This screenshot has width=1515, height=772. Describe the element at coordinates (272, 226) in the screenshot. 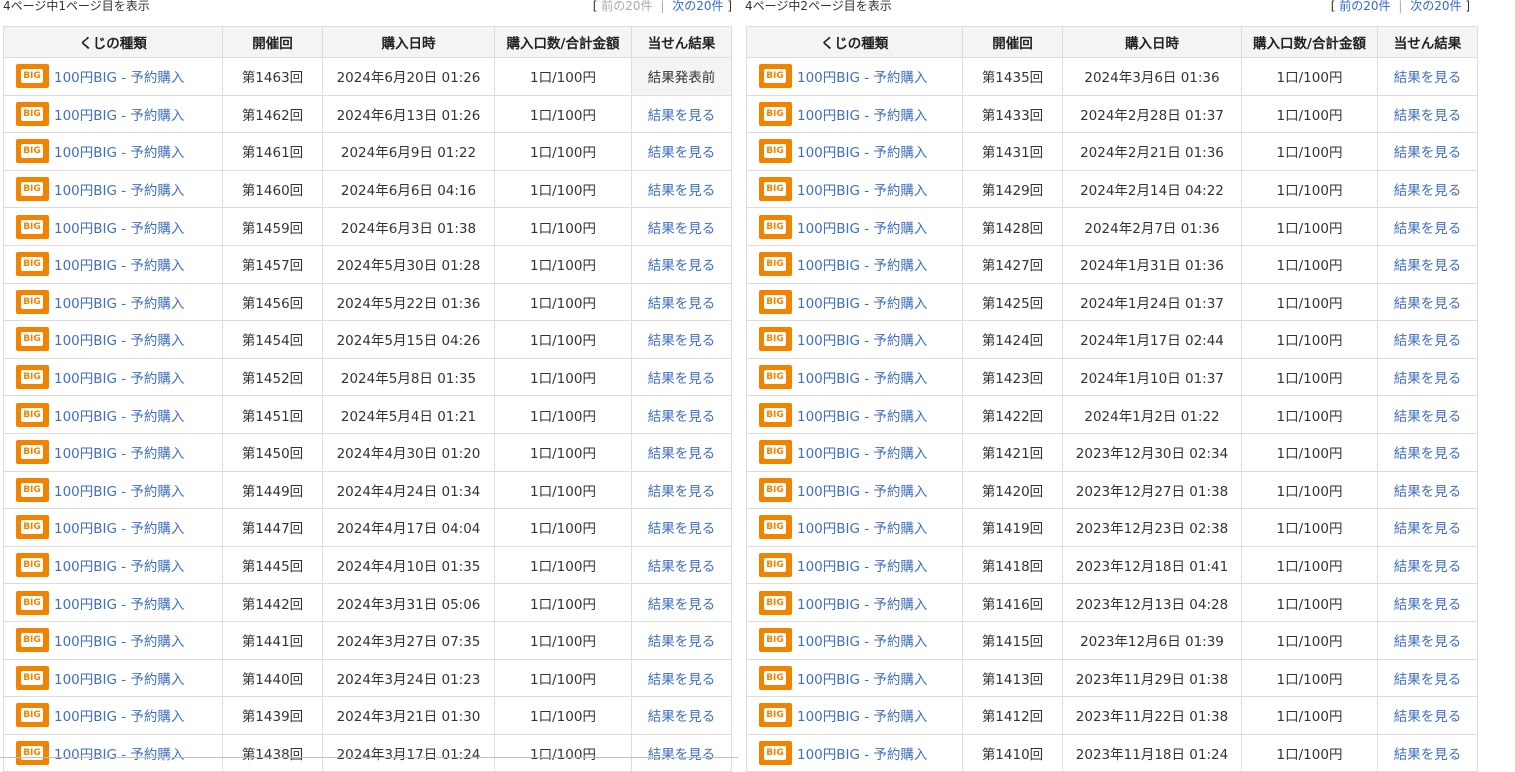

I see `cell-round: 第1459回` at that location.